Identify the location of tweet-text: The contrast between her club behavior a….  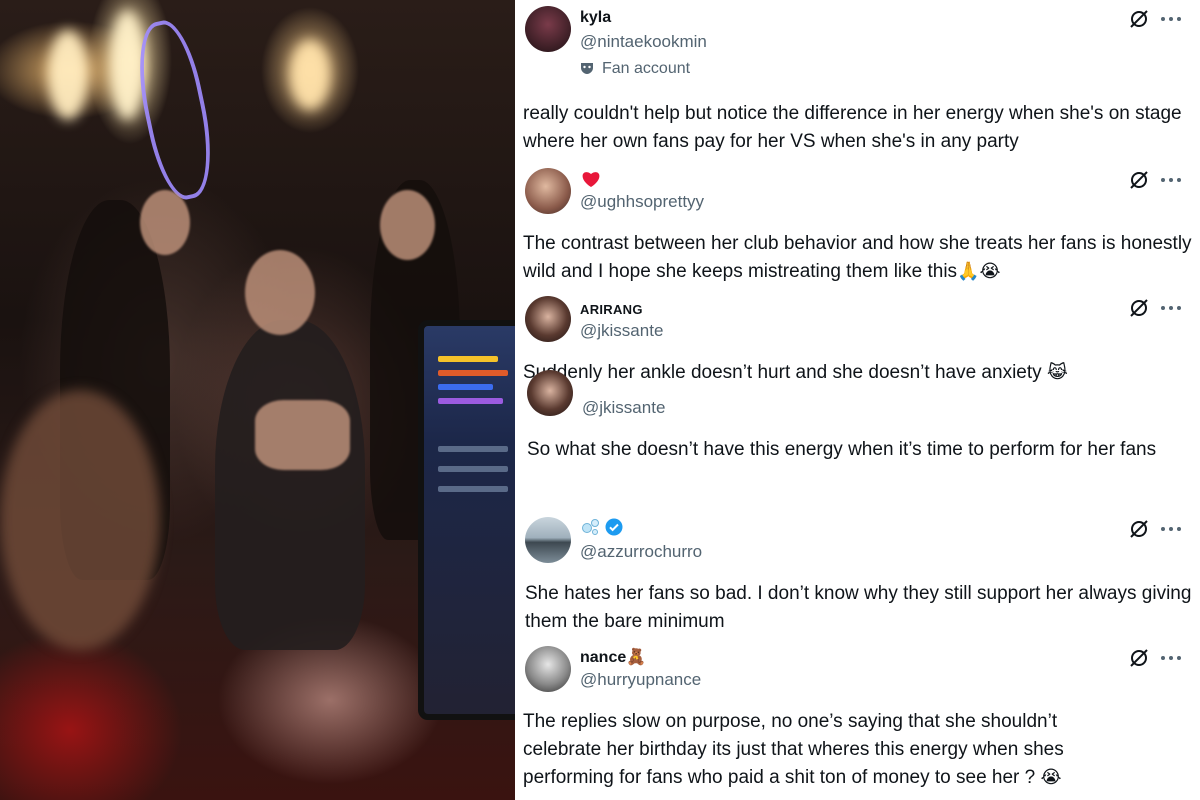
(857, 257).